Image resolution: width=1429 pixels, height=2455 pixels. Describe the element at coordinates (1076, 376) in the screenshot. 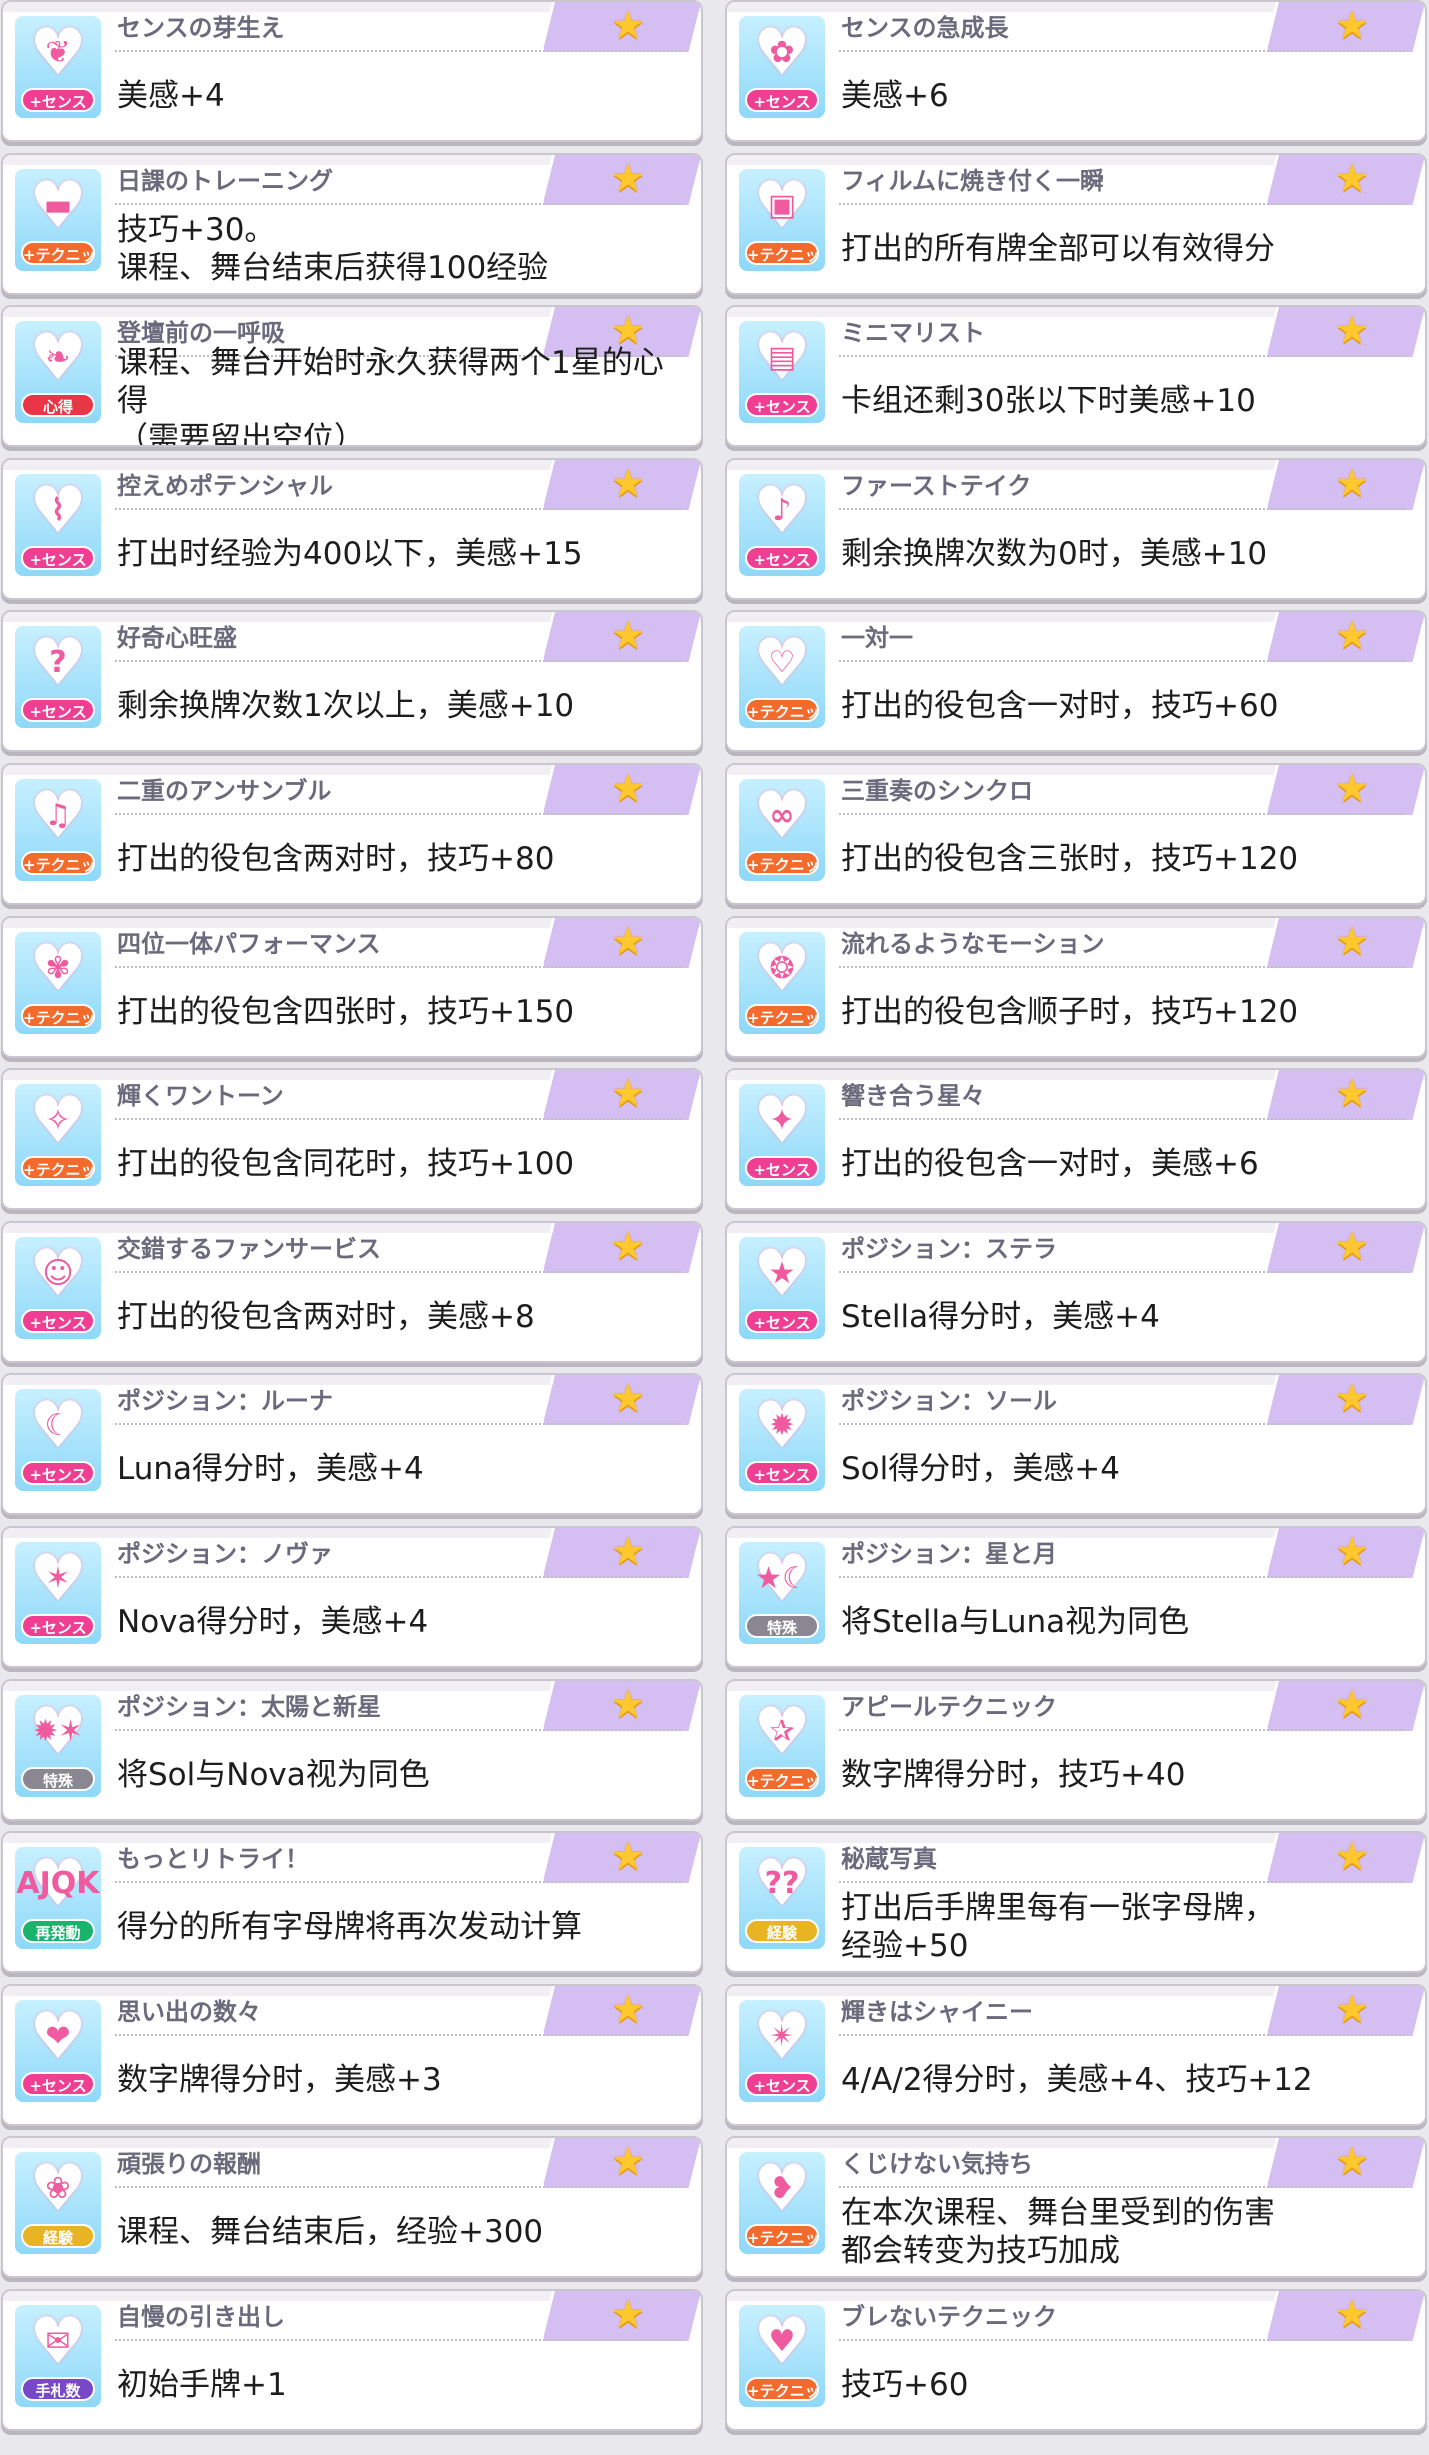

I see `skill-card: ★ ♥ ▤ +センス ミニマリスト 卡组还剩30张以下时美感+10` at that location.